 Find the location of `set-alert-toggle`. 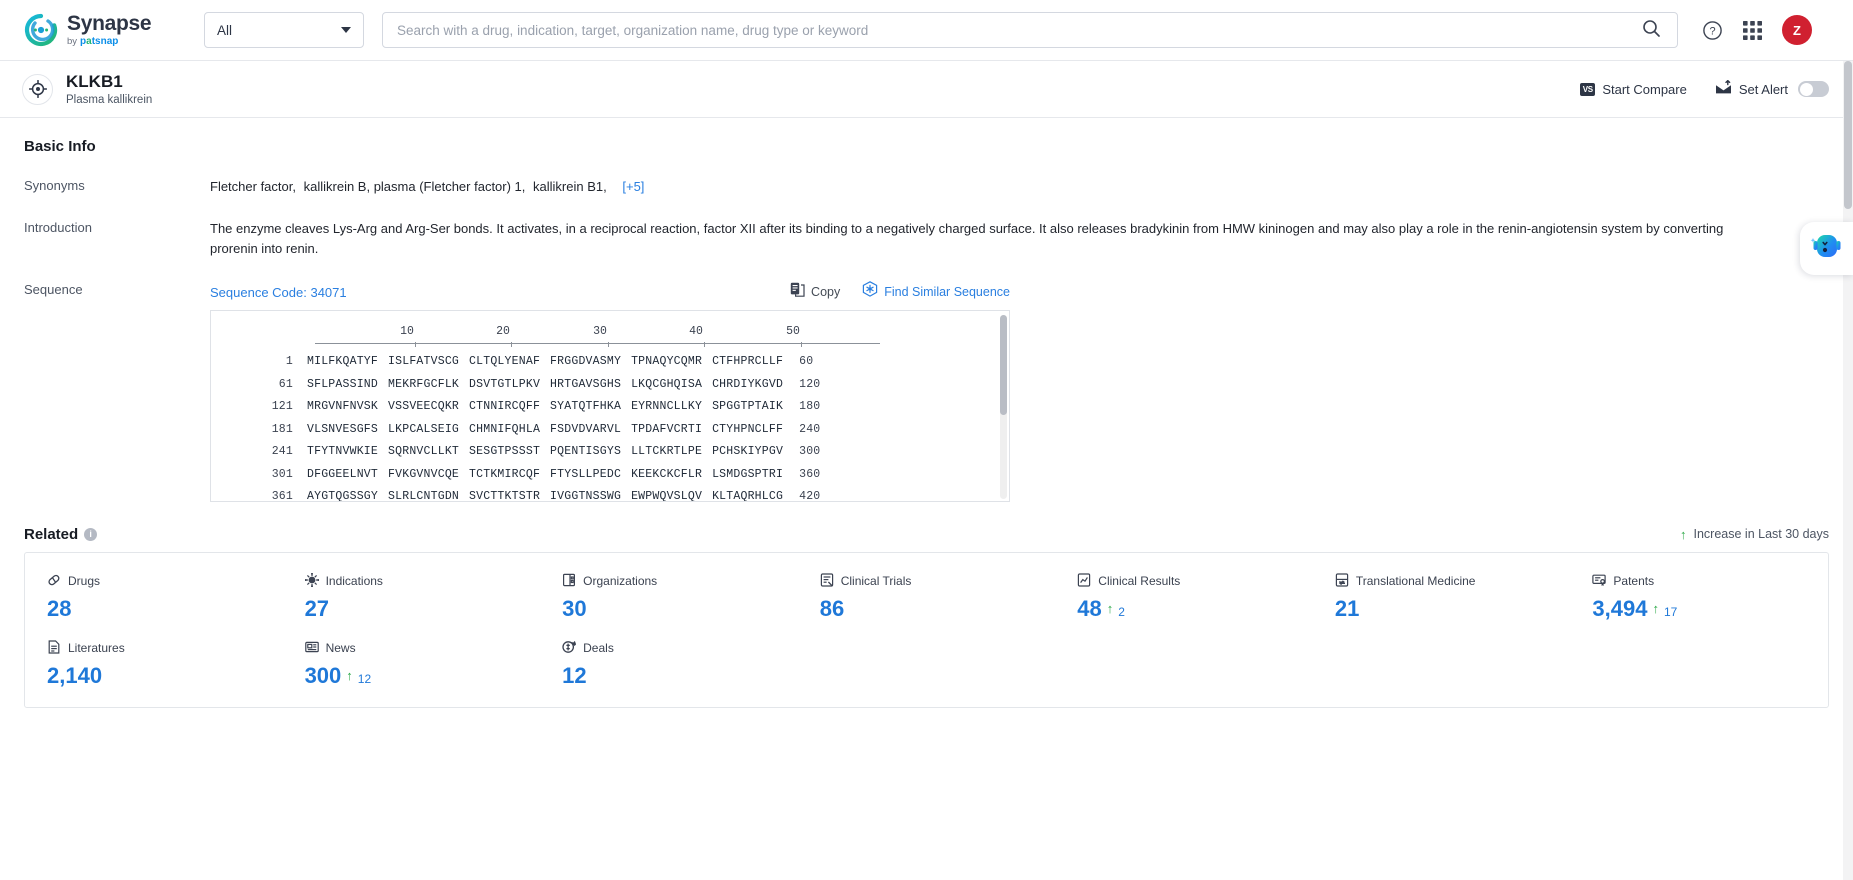

set-alert-toggle is located at coordinates (1813, 89).